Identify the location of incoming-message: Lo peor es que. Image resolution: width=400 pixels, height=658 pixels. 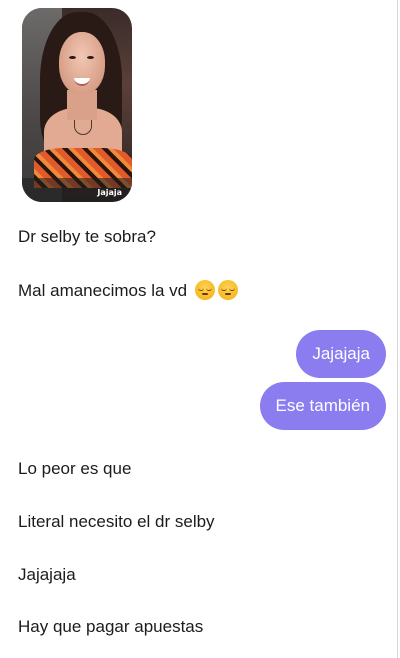
(74, 469).